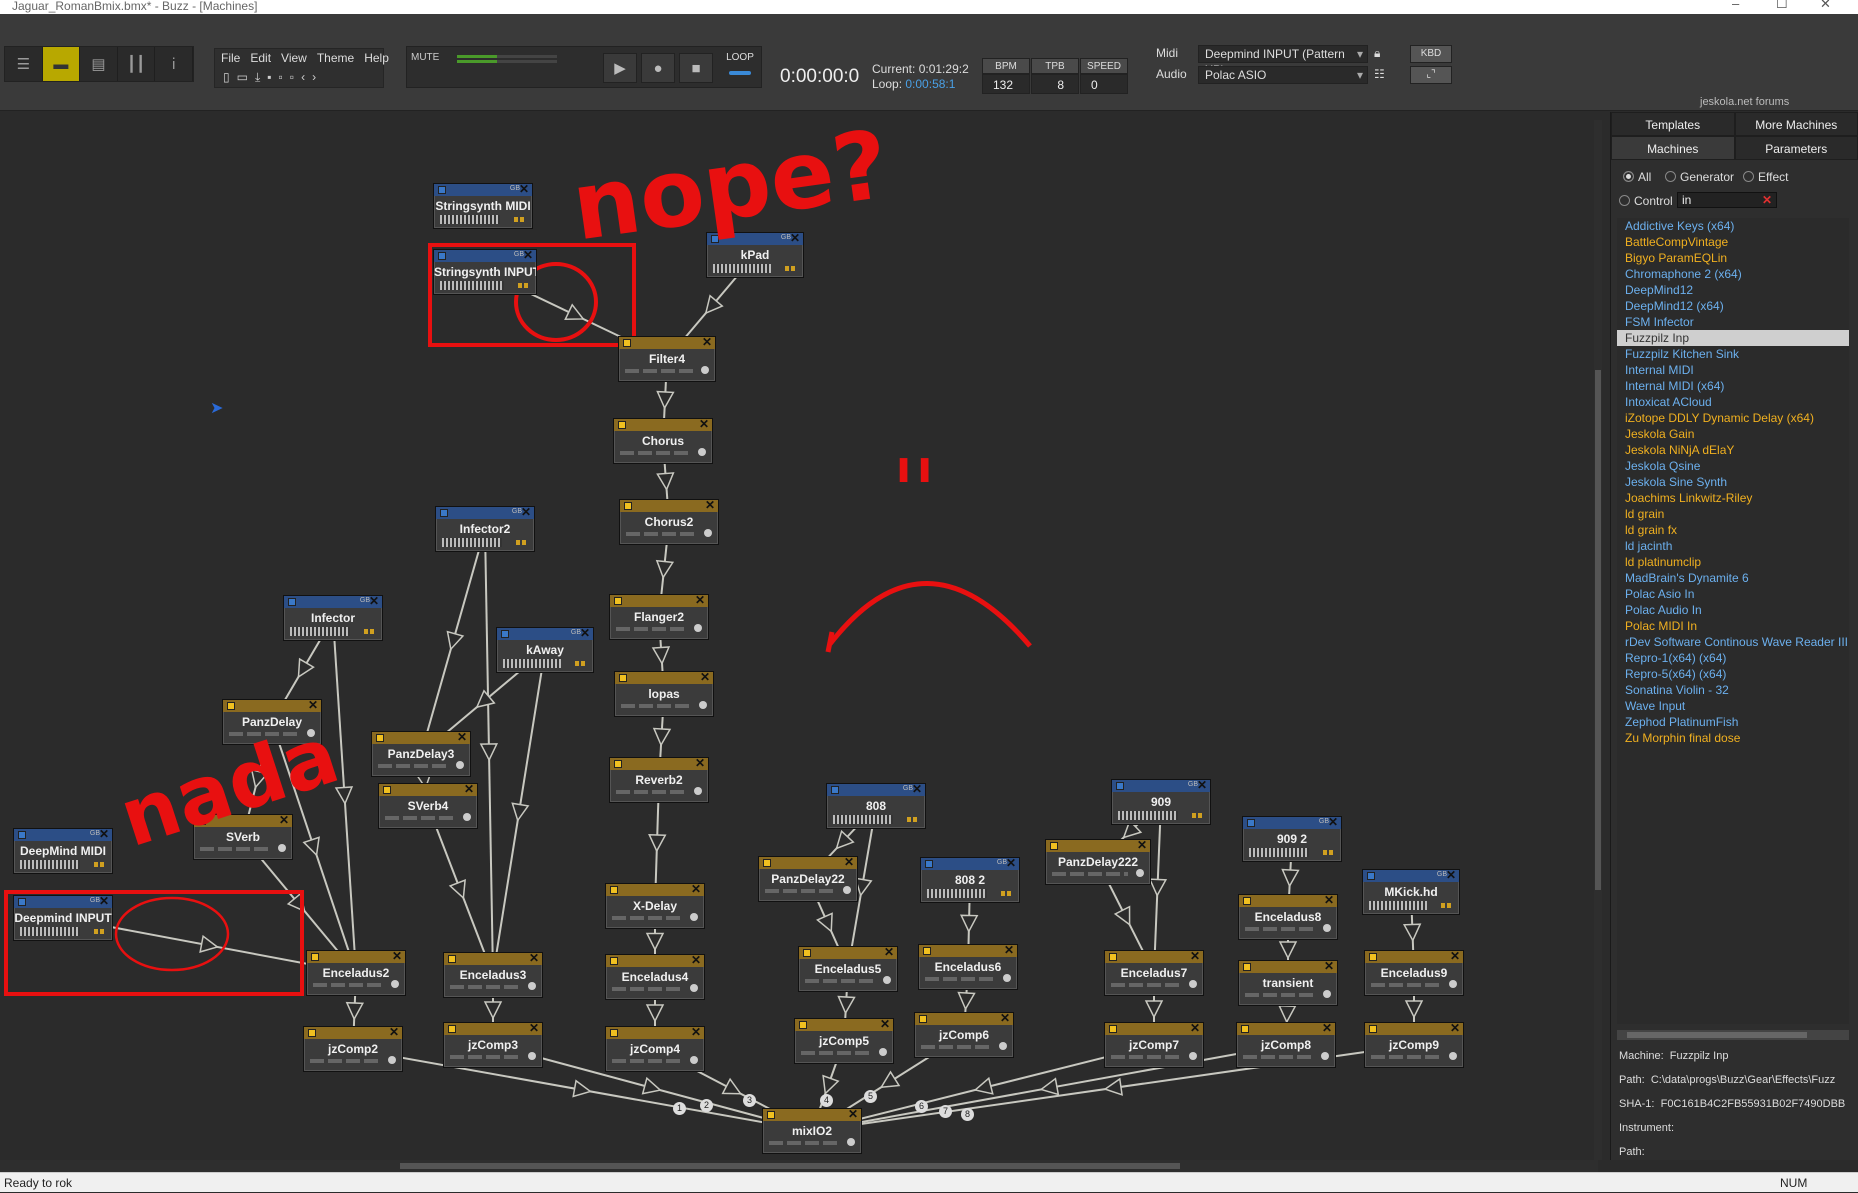 This screenshot has width=1858, height=1193. I want to click on machine-jzcomp5: ✕jzComp5, so click(844, 1041).